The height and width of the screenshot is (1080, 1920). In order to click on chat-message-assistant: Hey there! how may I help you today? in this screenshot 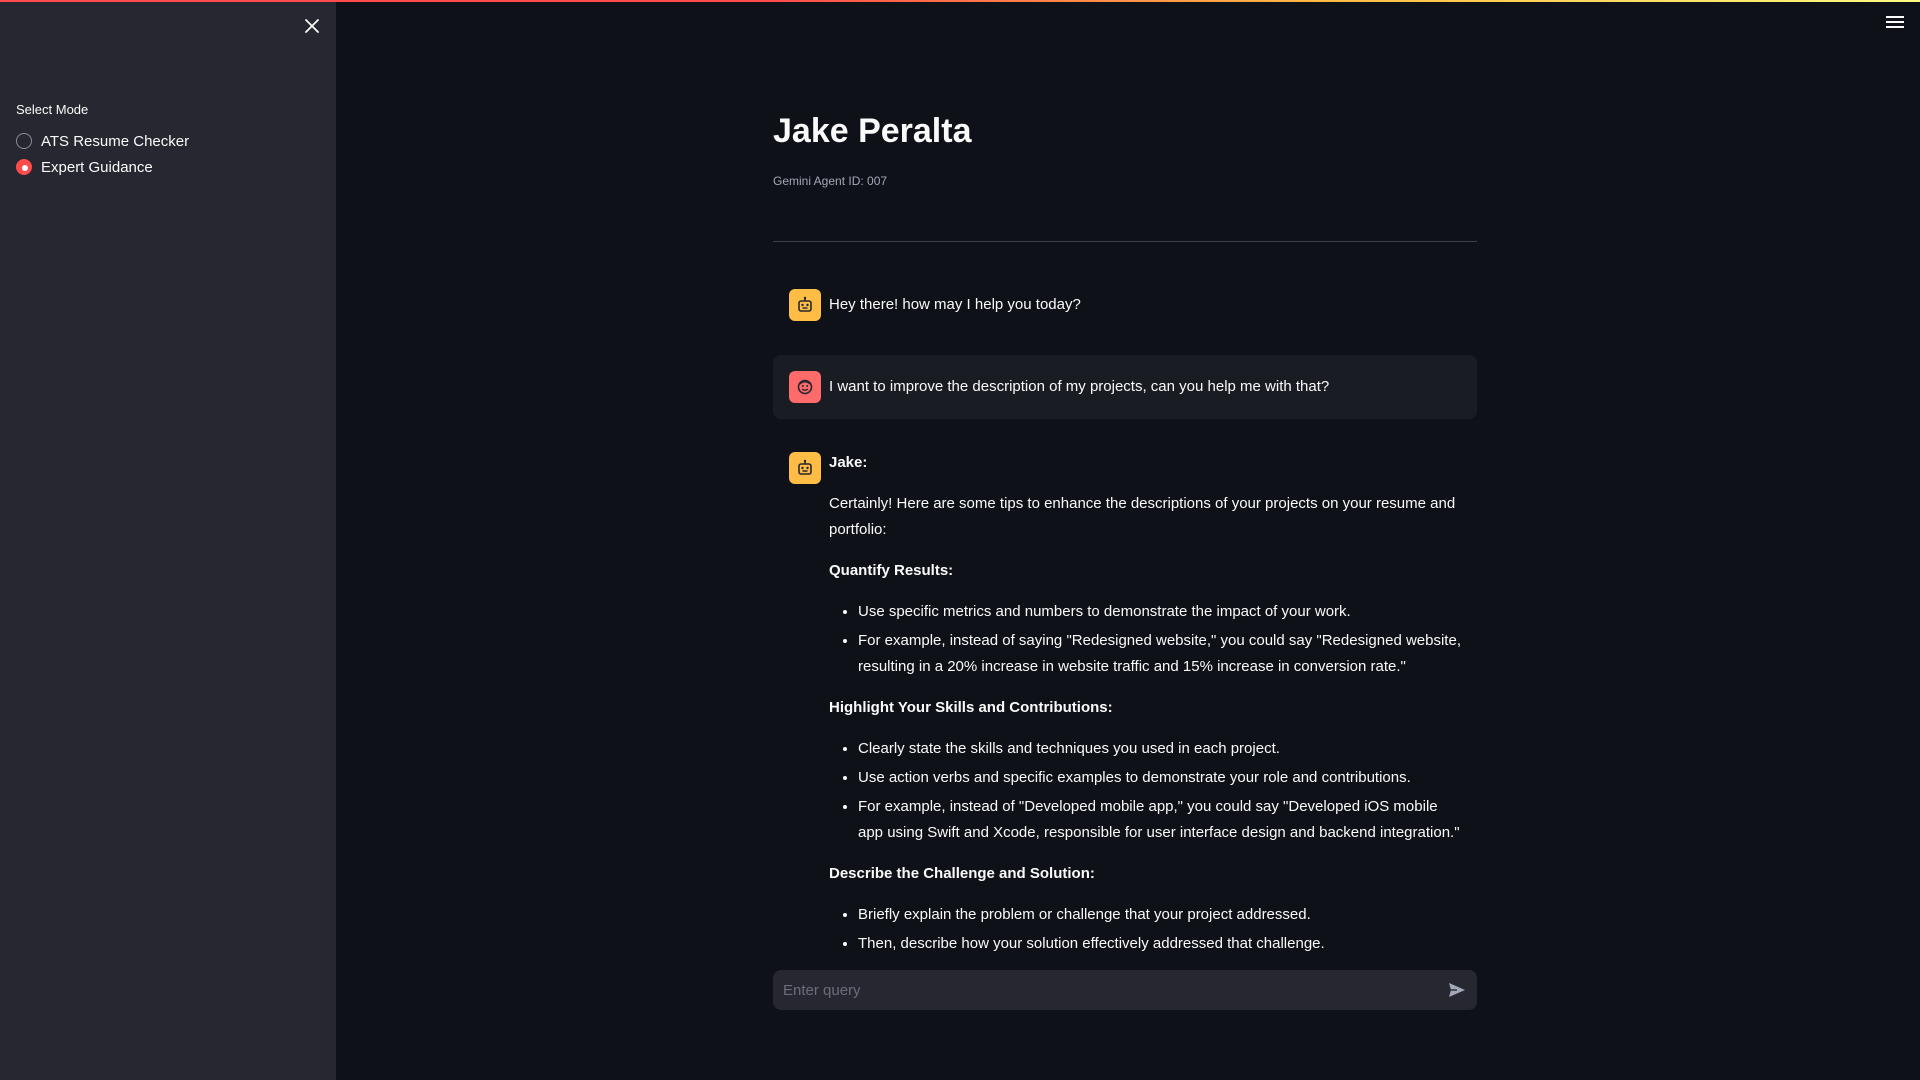, I will do `click(1125, 310)`.